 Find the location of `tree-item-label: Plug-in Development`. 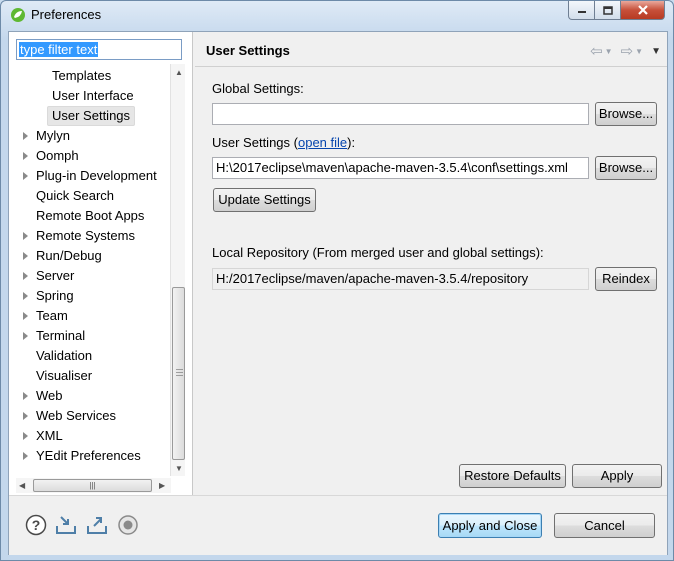

tree-item-label: Plug-in Development is located at coordinates (96, 175).